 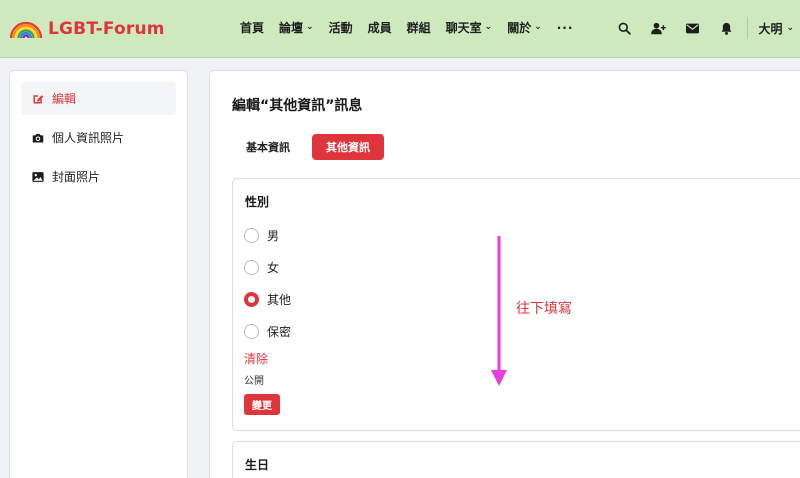 I want to click on gender-title: 性別, so click(x=257, y=202).